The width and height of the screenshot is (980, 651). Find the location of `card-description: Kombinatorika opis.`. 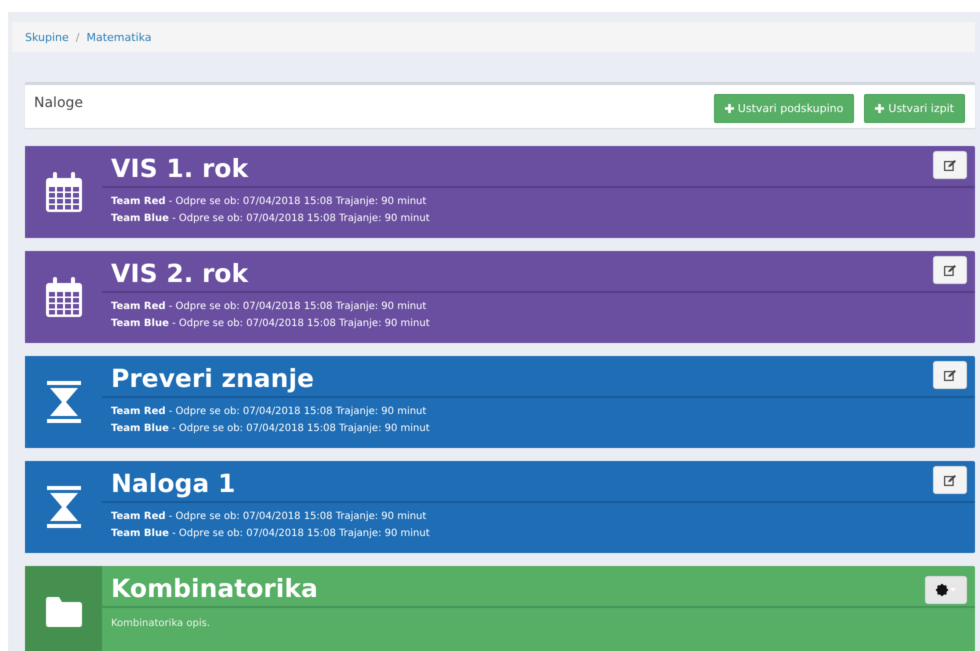

card-description: Kombinatorika opis. is located at coordinates (161, 623).